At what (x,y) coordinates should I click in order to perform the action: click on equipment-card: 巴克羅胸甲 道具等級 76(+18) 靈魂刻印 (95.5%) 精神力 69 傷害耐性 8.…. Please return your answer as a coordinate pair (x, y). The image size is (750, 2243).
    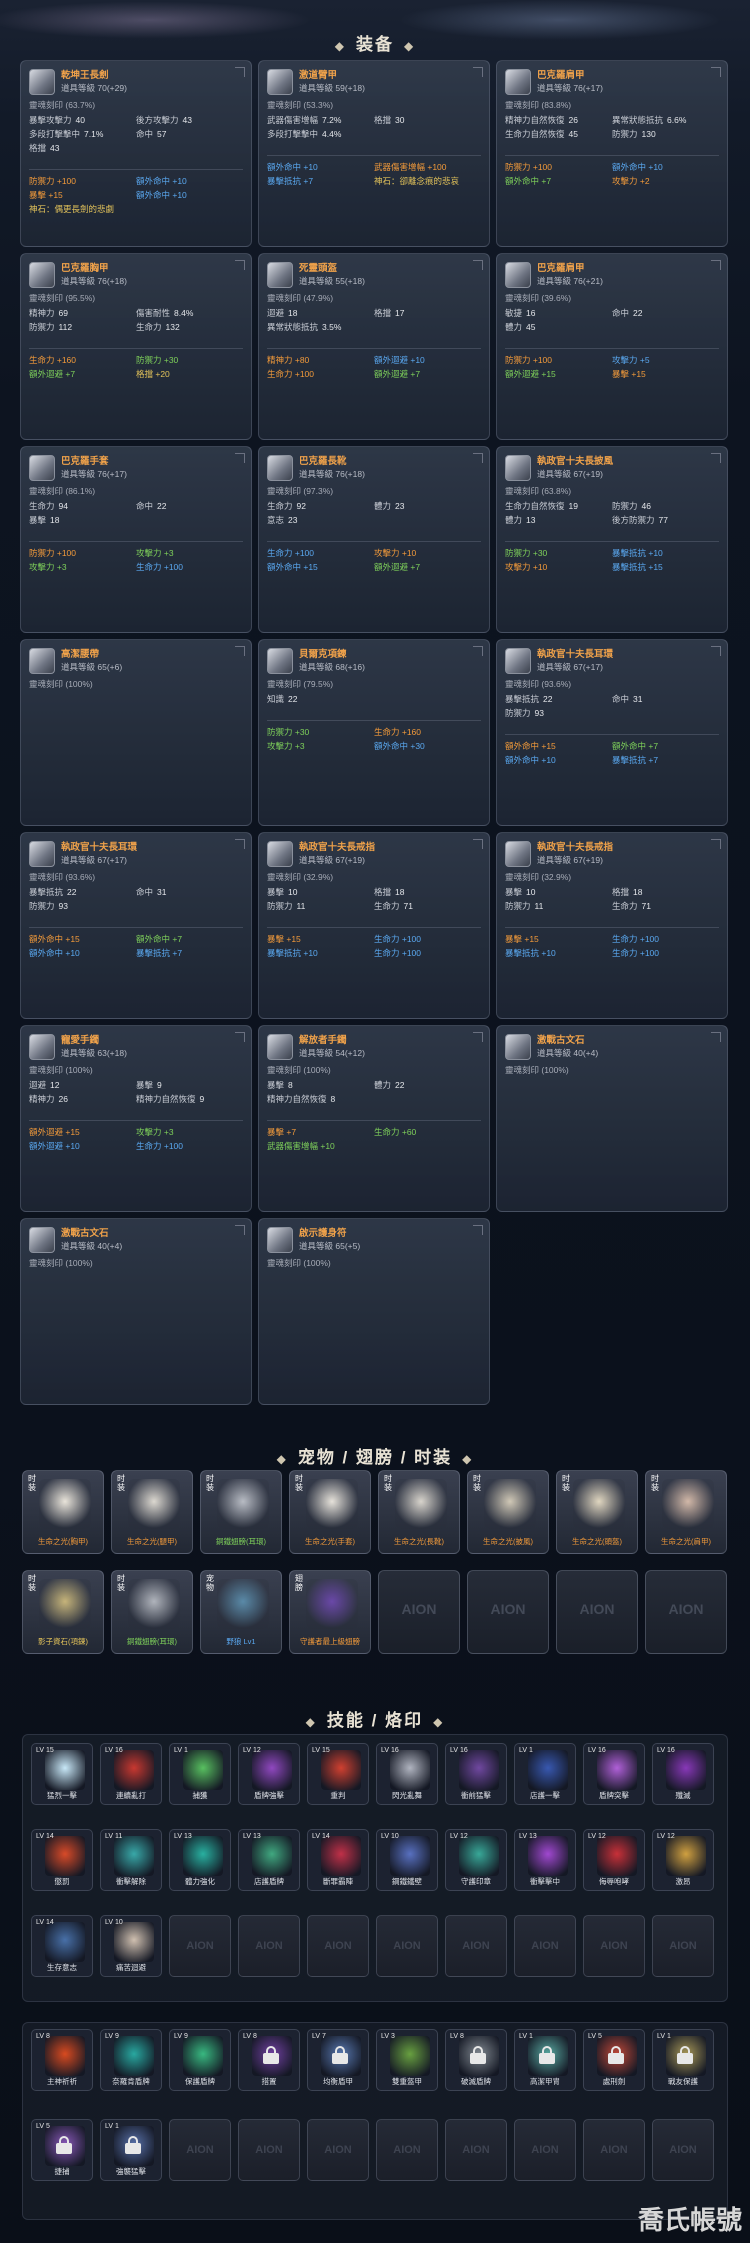
    Looking at the image, I should click on (136, 346).